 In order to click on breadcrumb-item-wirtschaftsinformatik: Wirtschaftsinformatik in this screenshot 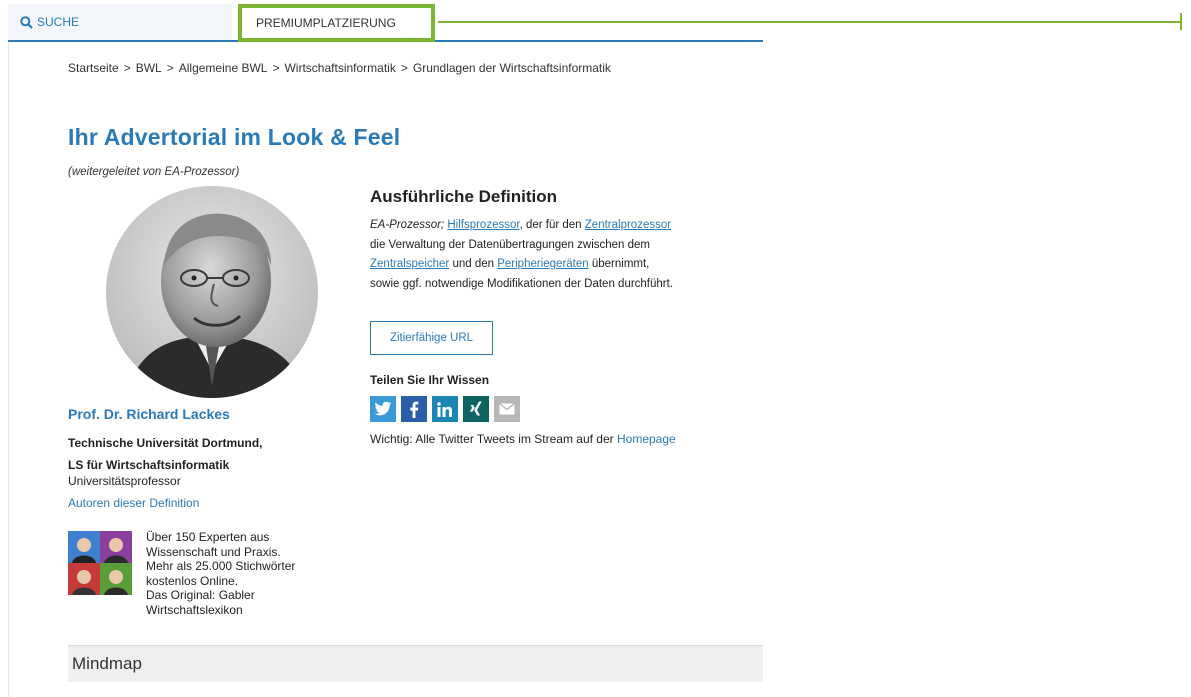, I will do `click(339, 68)`.